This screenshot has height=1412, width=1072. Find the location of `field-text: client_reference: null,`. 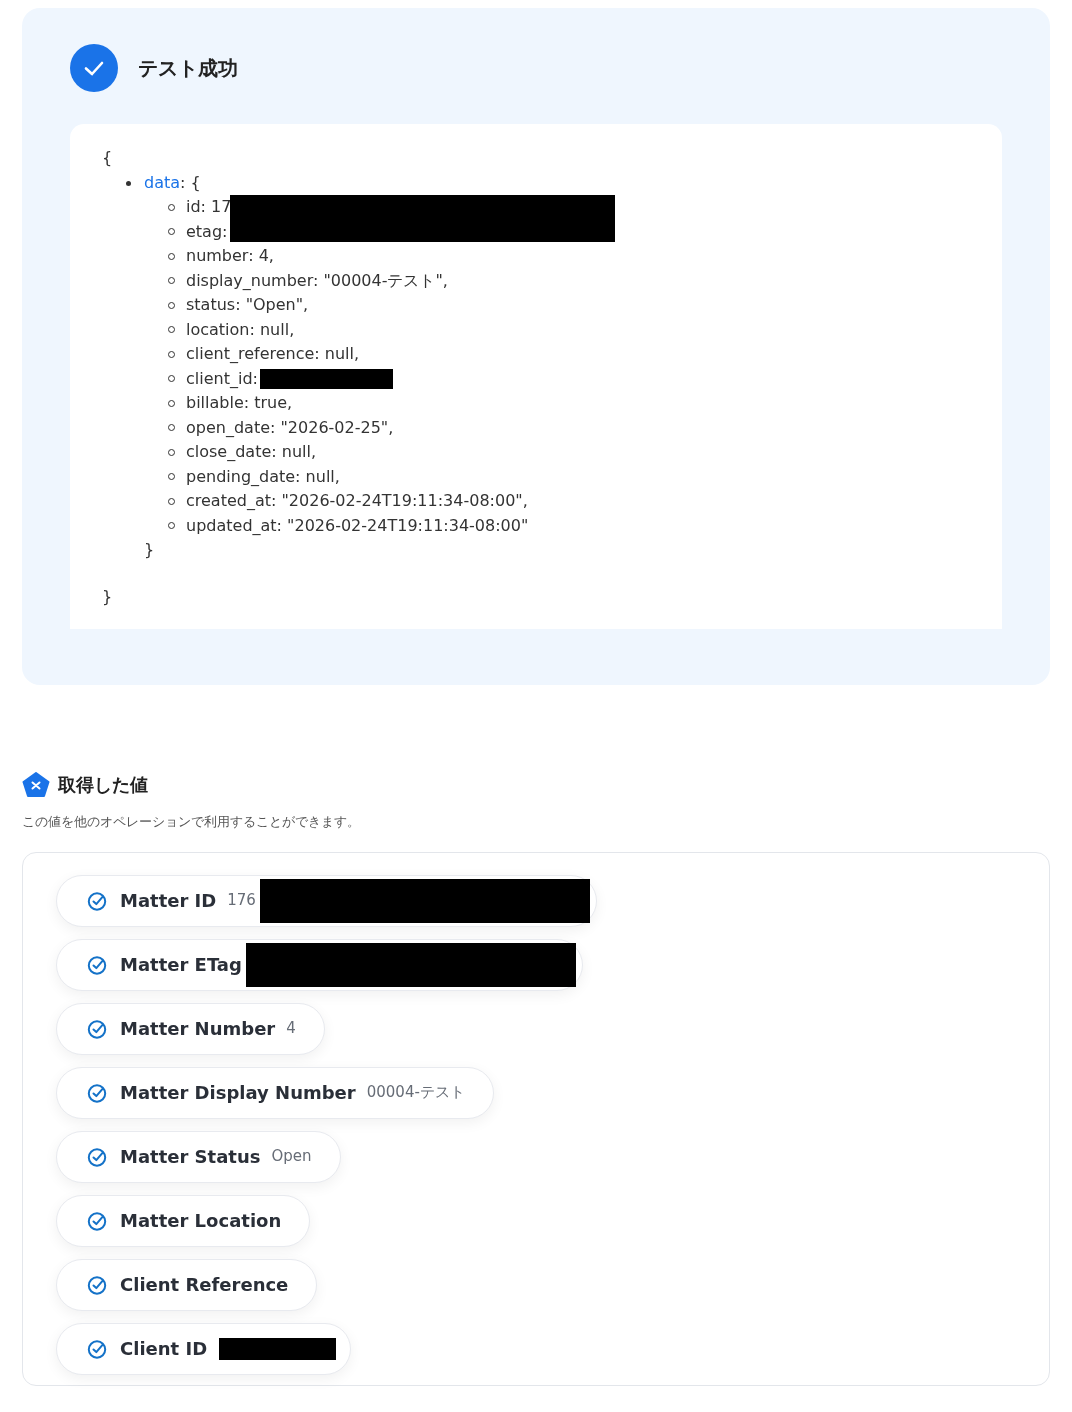

field-text: client_reference: null, is located at coordinates (273, 354).